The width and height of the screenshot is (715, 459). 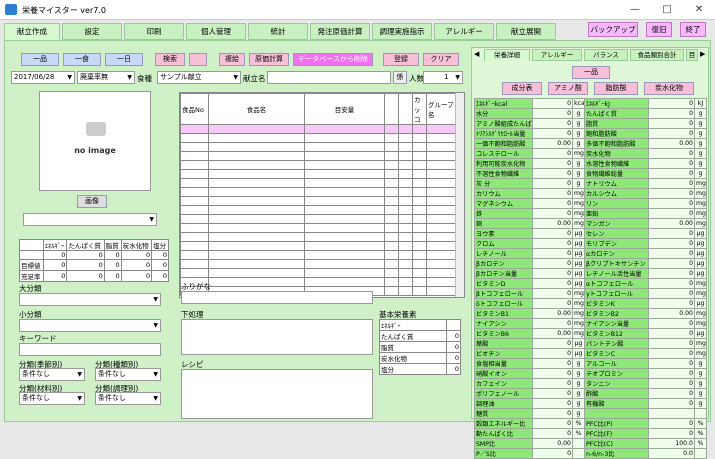 I want to click on tab-tenkai: 献立展開, so click(x=526, y=31).